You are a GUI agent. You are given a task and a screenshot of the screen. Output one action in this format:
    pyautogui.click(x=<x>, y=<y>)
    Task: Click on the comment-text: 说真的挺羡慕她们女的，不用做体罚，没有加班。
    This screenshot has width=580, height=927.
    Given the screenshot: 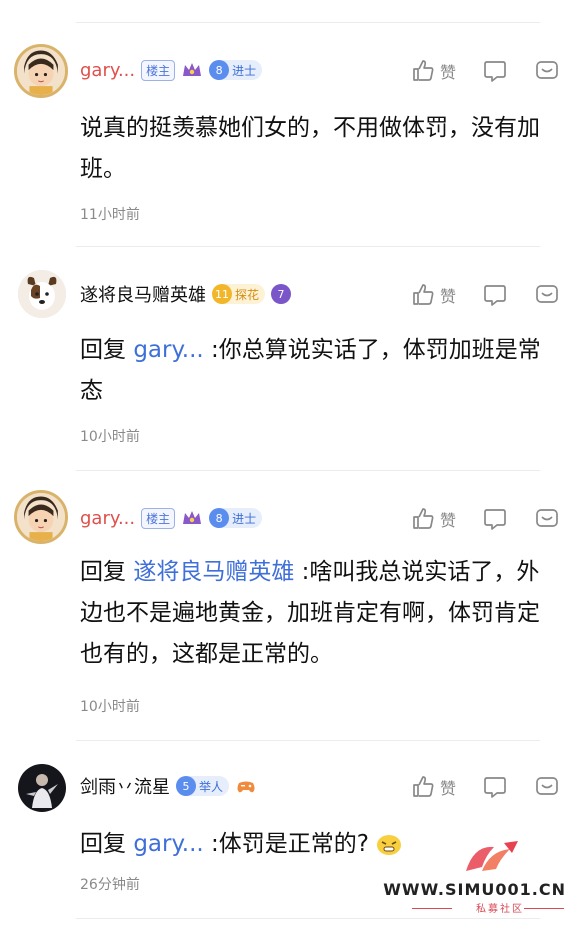 What is the action you would take?
    pyautogui.click(x=310, y=148)
    